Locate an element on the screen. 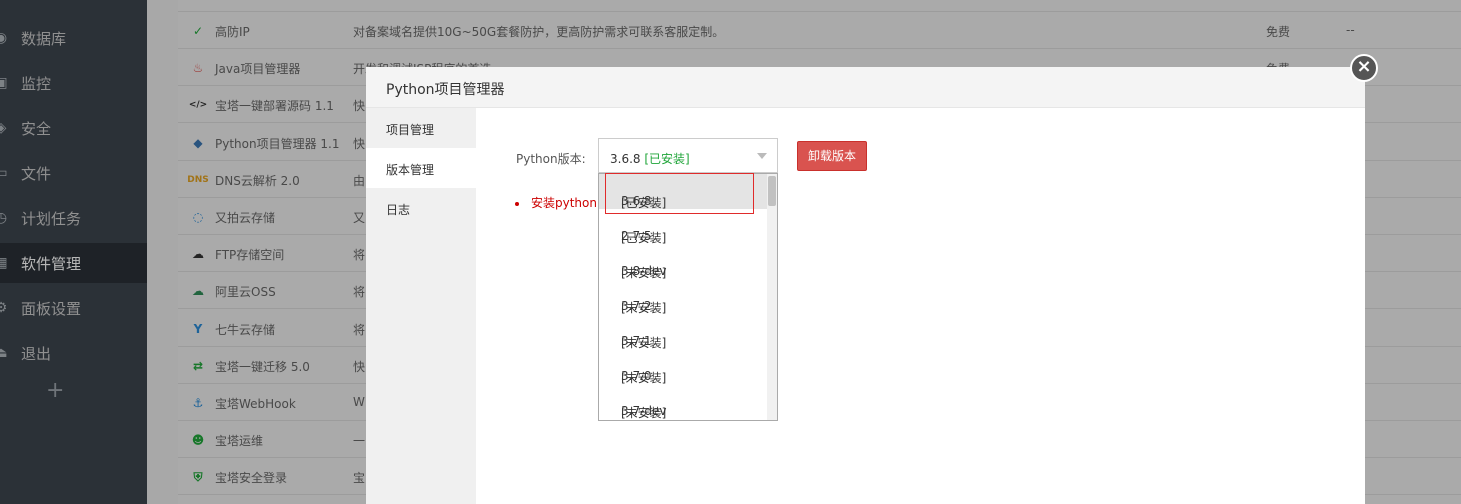  version-option: 3.7-dev [未安装] is located at coordinates (683, 402).